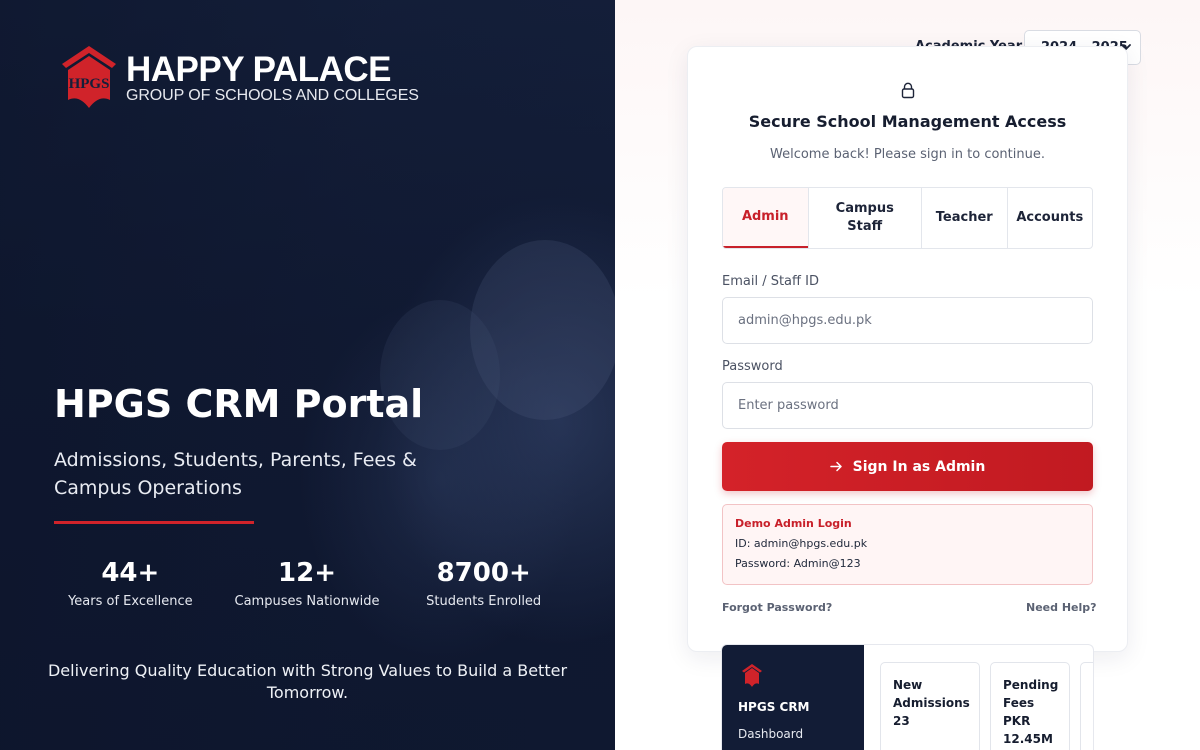 Image resolution: width=1200 pixels, height=750 pixels. I want to click on preview-card-value: 23, so click(901, 721).